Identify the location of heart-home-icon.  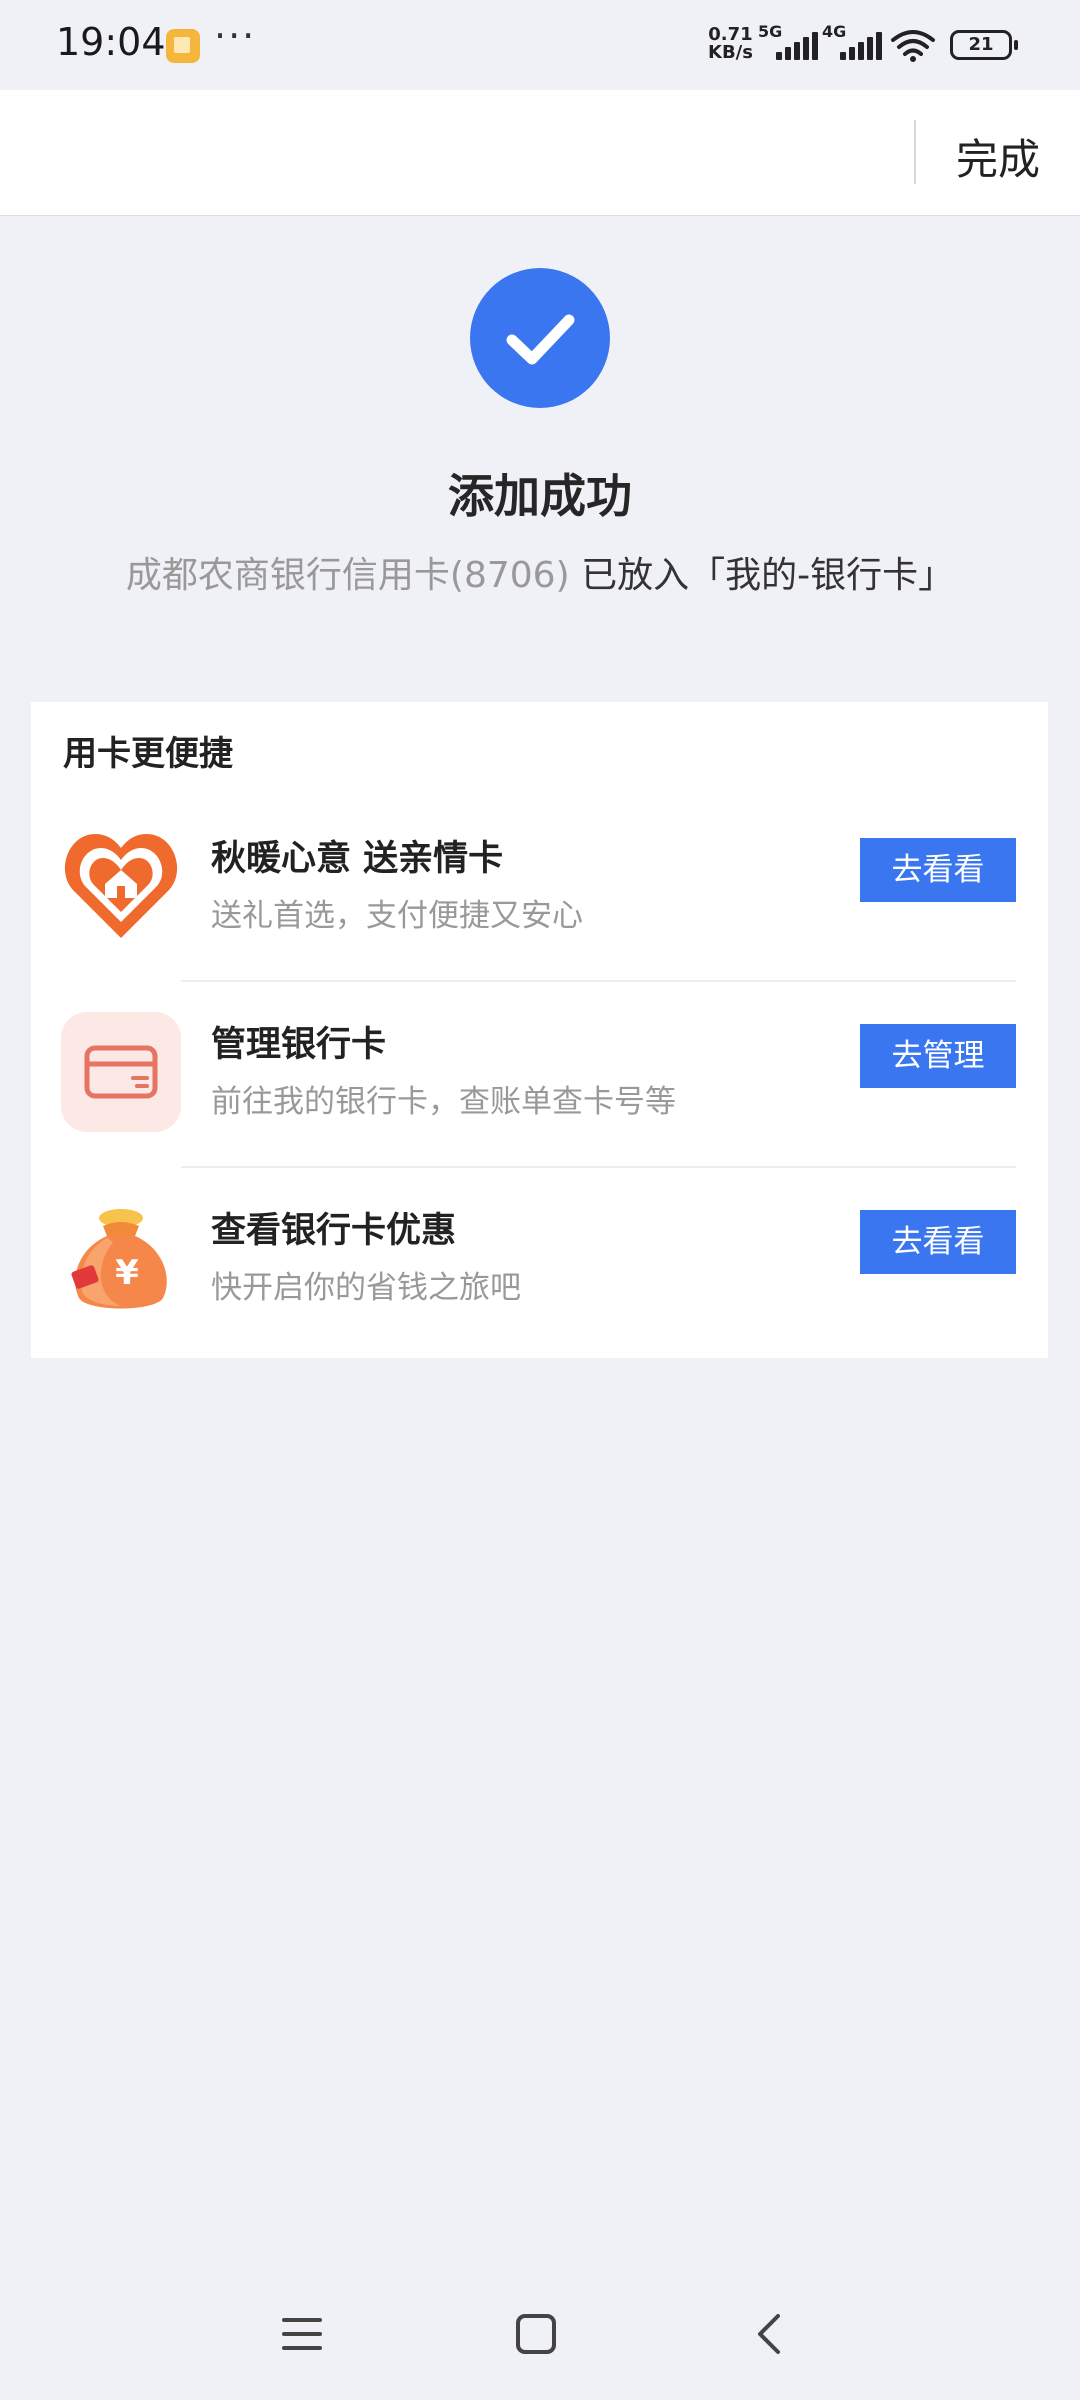
(121, 886).